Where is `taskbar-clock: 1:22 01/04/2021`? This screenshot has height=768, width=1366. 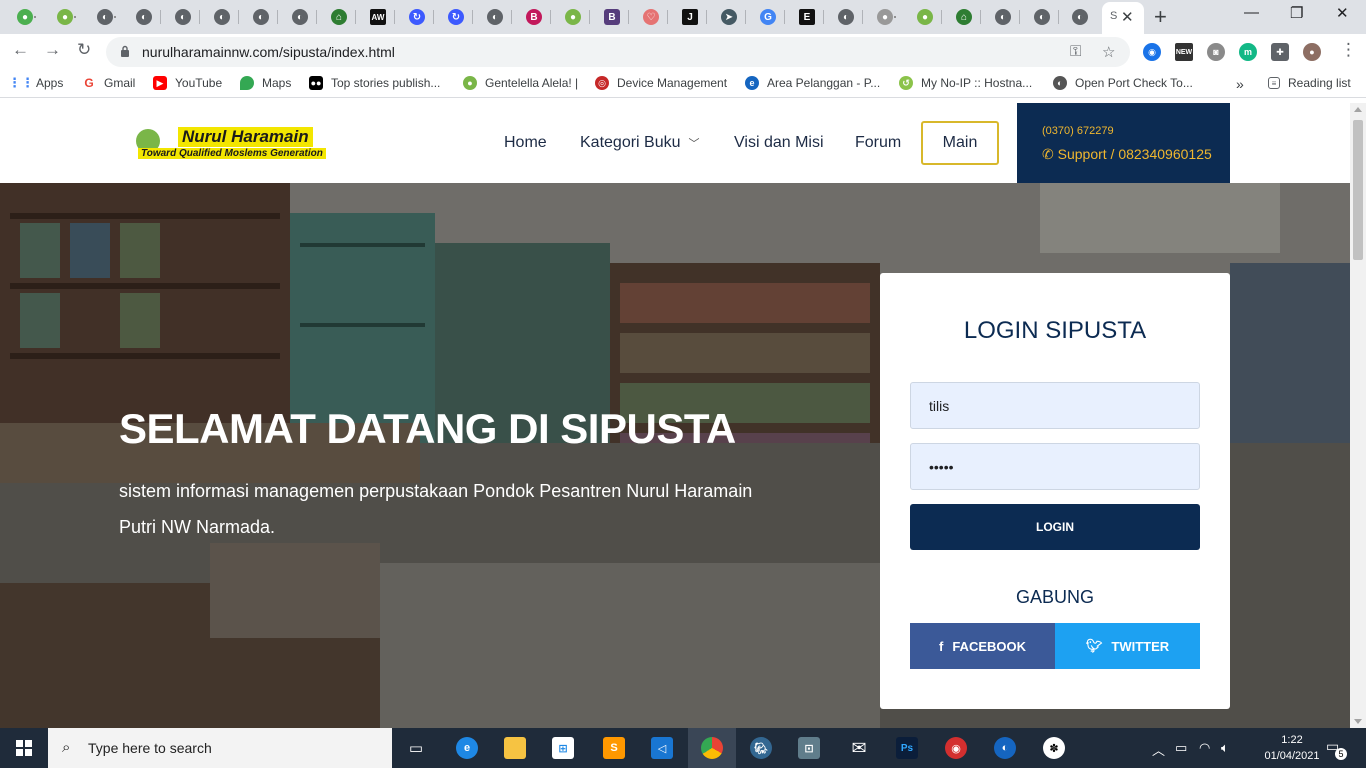
taskbar-clock: 1:22 01/04/2021 is located at coordinates (1292, 748).